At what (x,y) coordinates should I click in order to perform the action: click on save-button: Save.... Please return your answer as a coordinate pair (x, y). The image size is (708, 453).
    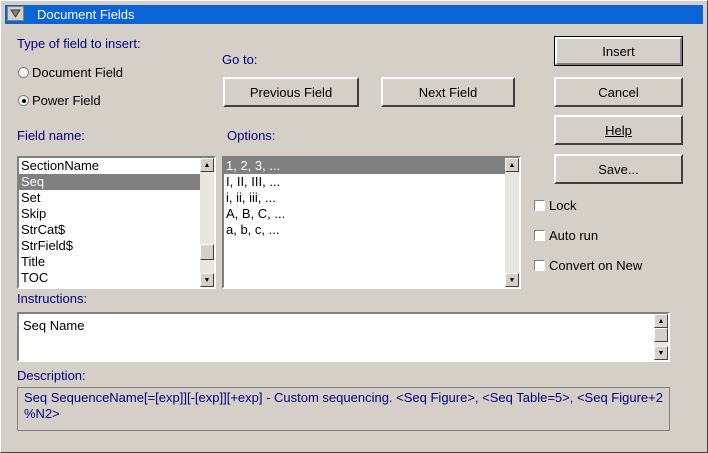
    Looking at the image, I should click on (618, 169).